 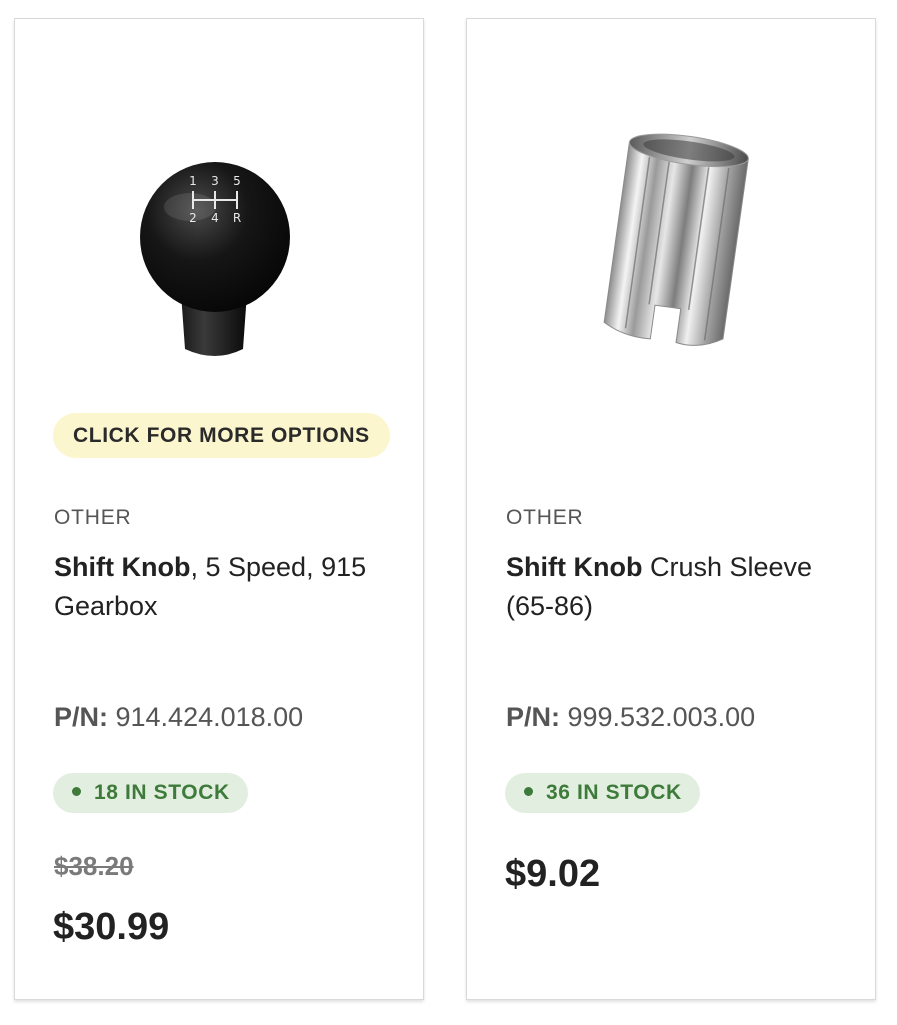 What do you see at coordinates (614, 792) in the screenshot?
I see `stock-text: 36 IN STOCK` at bounding box center [614, 792].